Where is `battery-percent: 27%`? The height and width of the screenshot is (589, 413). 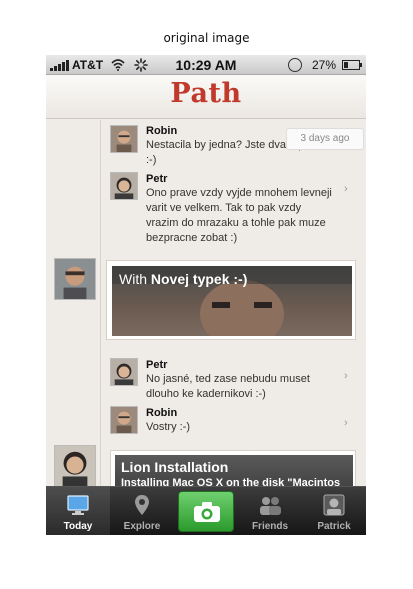 battery-percent: 27% is located at coordinates (324, 65).